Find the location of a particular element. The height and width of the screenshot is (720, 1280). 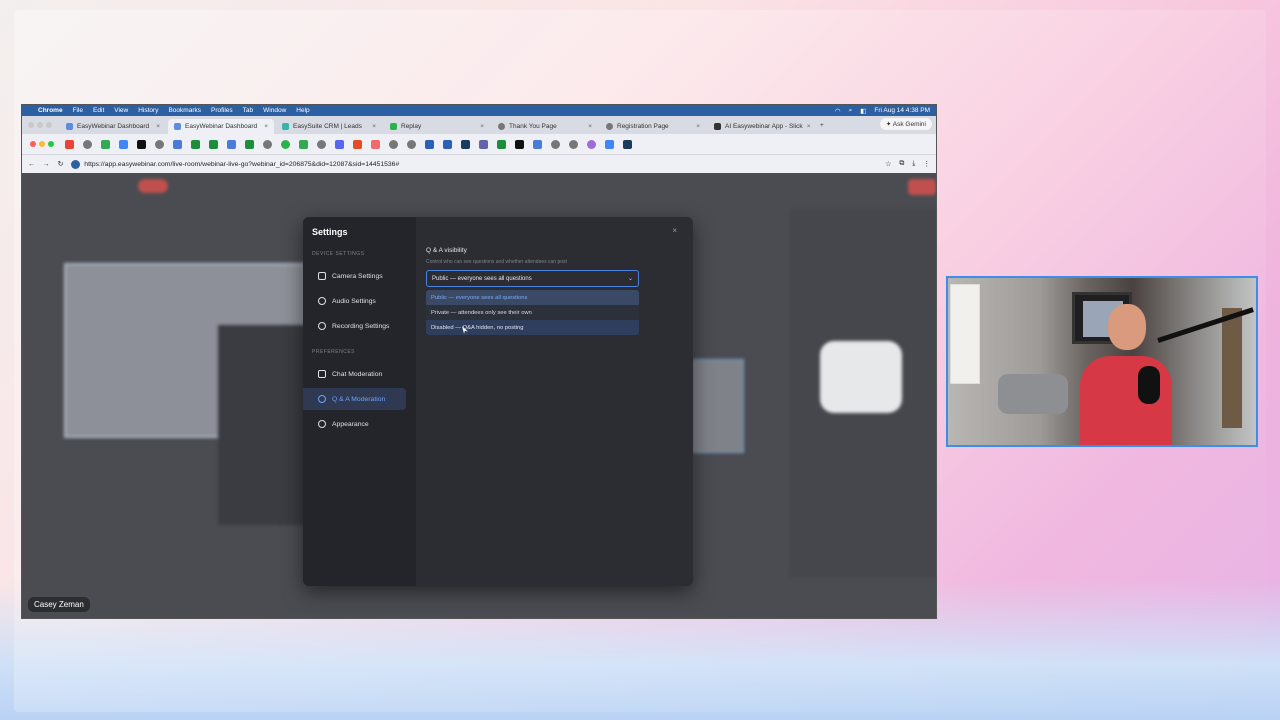

qa-visibility-select: Public — everyone sees all questions ⌄ is located at coordinates (532, 278).